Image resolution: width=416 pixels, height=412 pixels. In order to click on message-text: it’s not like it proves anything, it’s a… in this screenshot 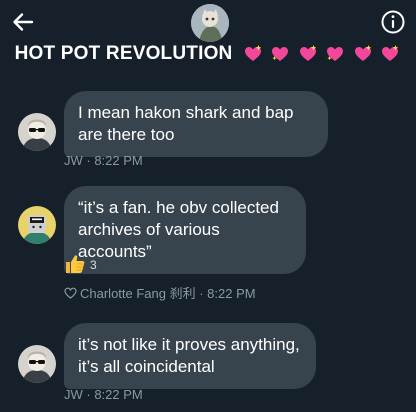, I will do `click(189, 355)`.